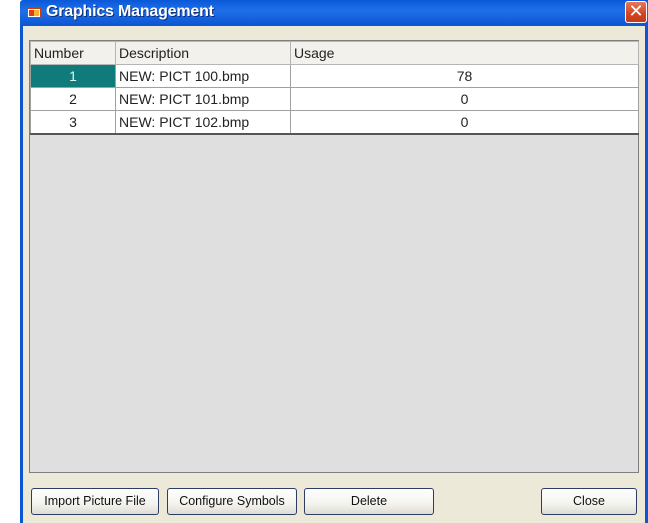 This screenshot has width=648, height=523. I want to click on delete-button: Delete, so click(369, 501).